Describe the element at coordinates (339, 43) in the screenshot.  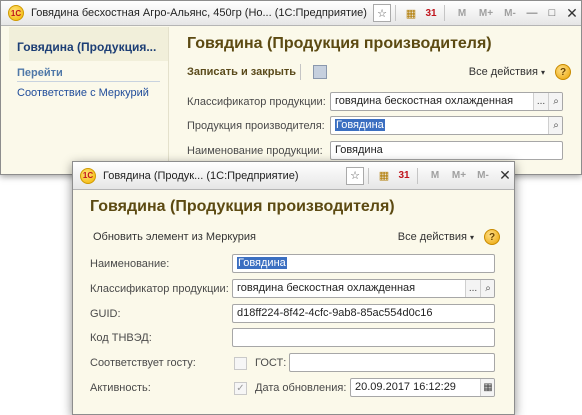
I see `form-title: Говядина (Продукция производителя)` at that location.